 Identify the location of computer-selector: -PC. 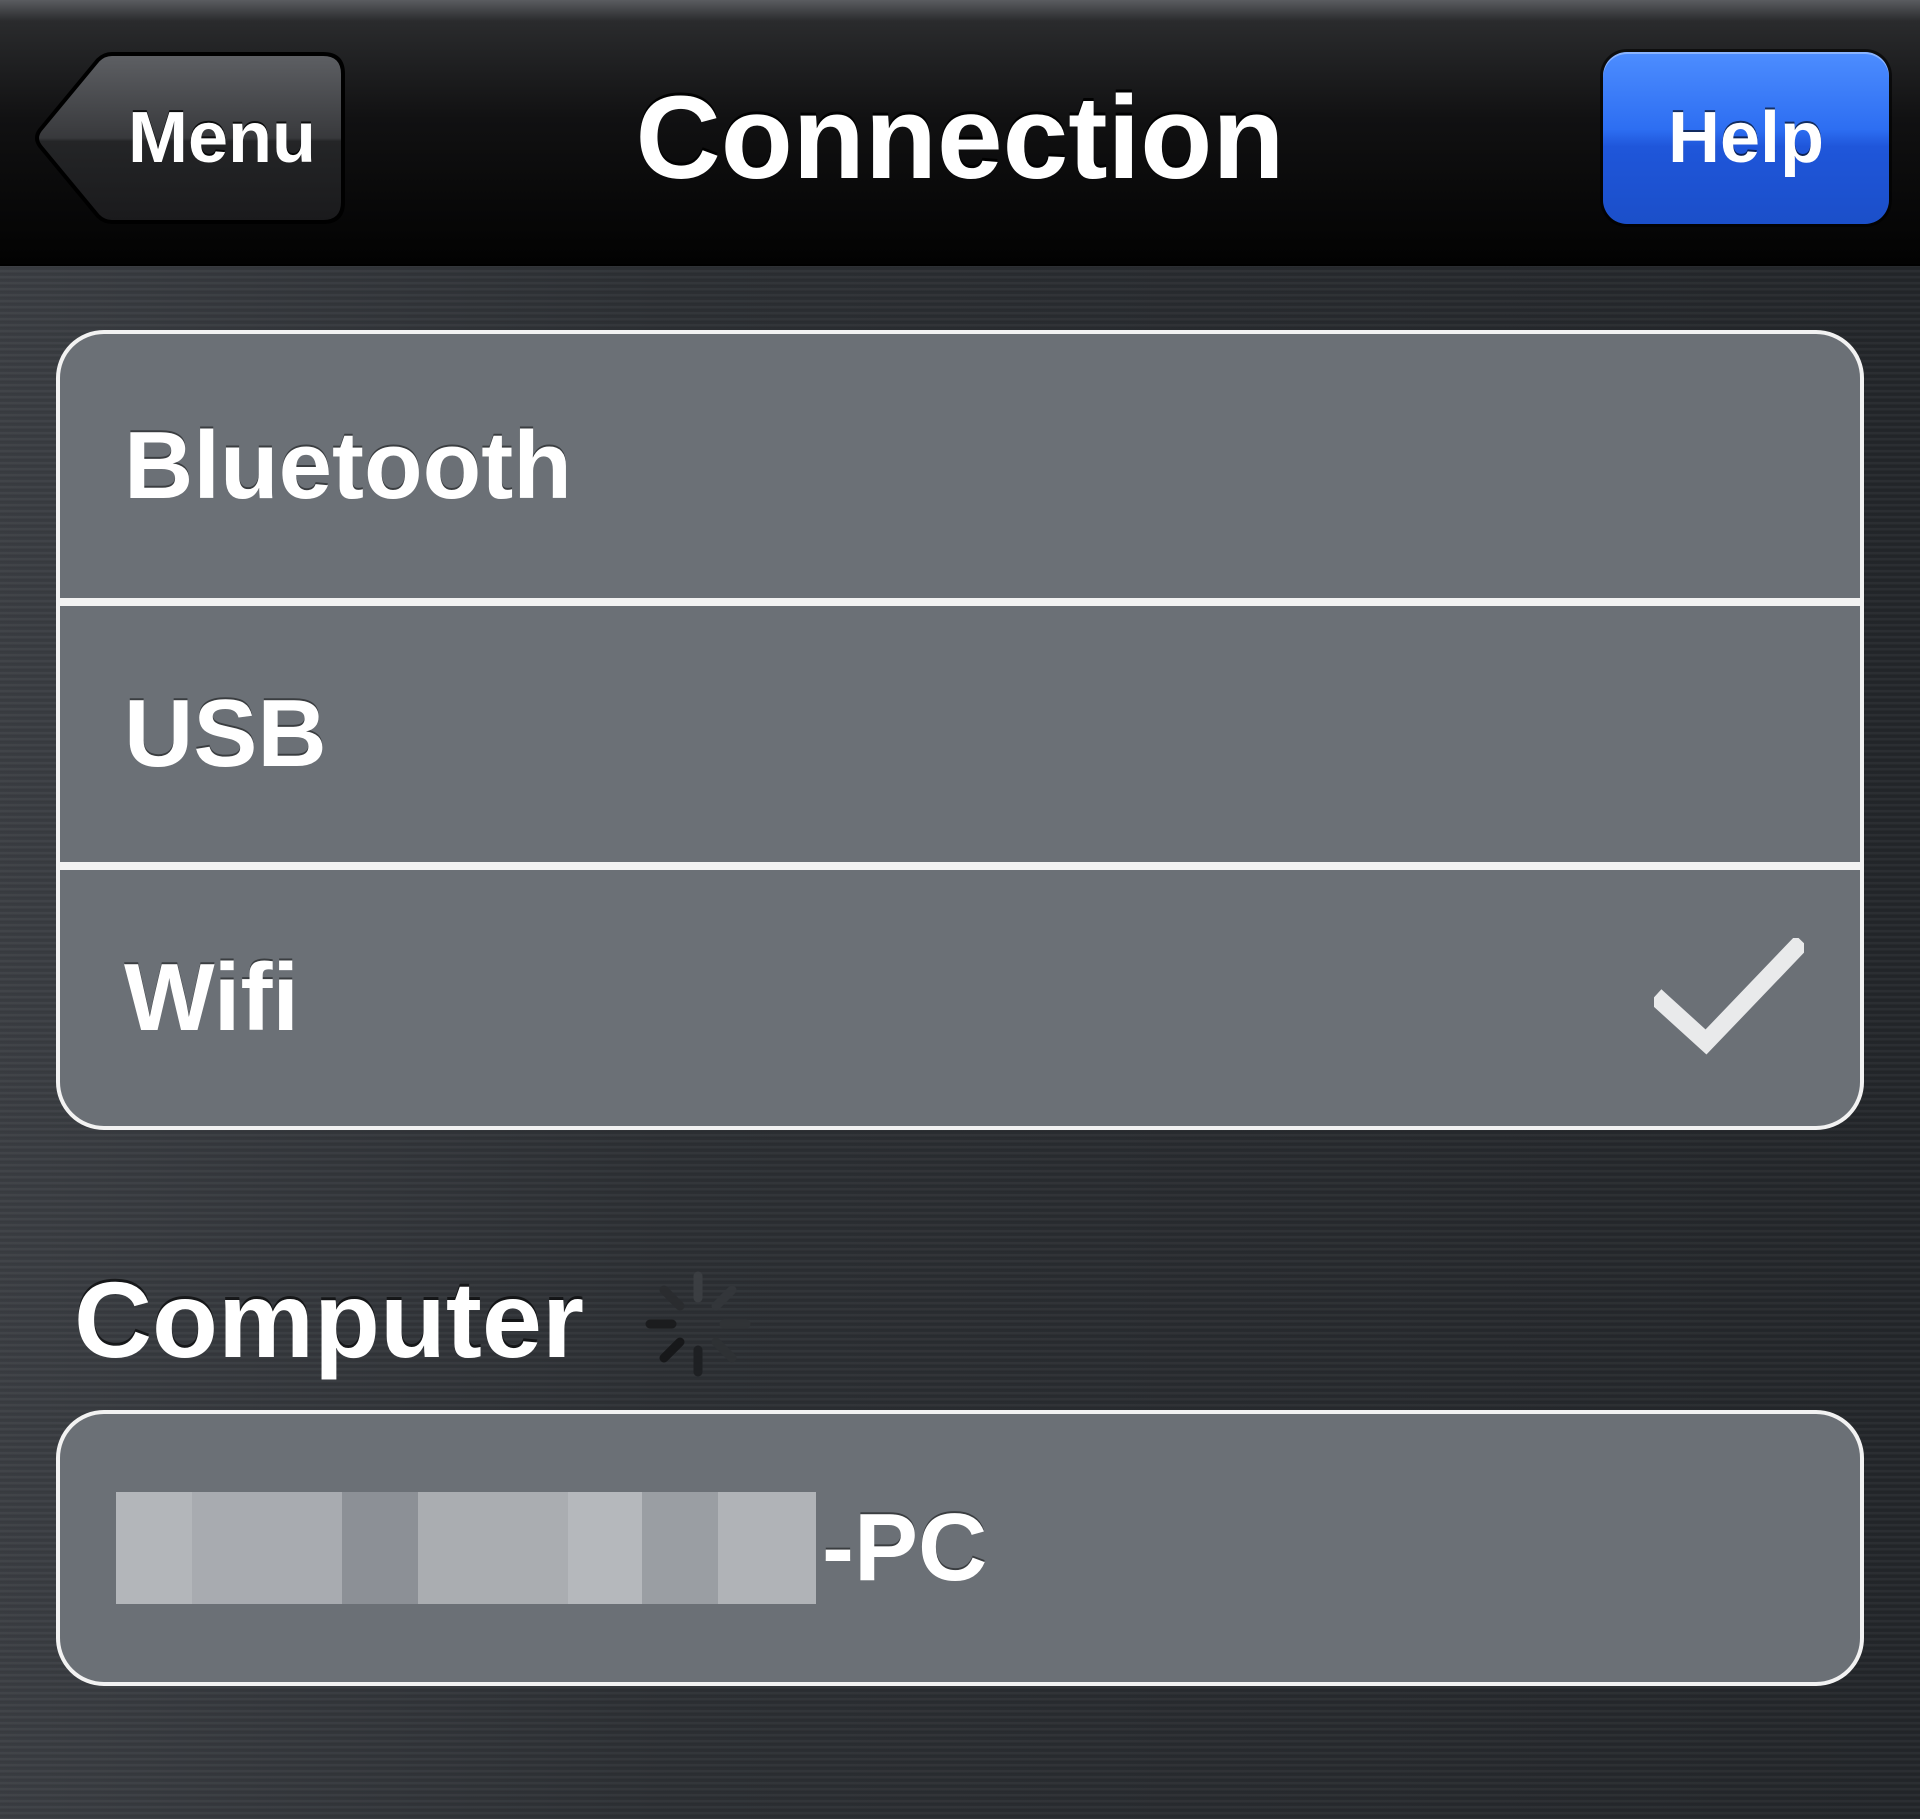
(960, 1548).